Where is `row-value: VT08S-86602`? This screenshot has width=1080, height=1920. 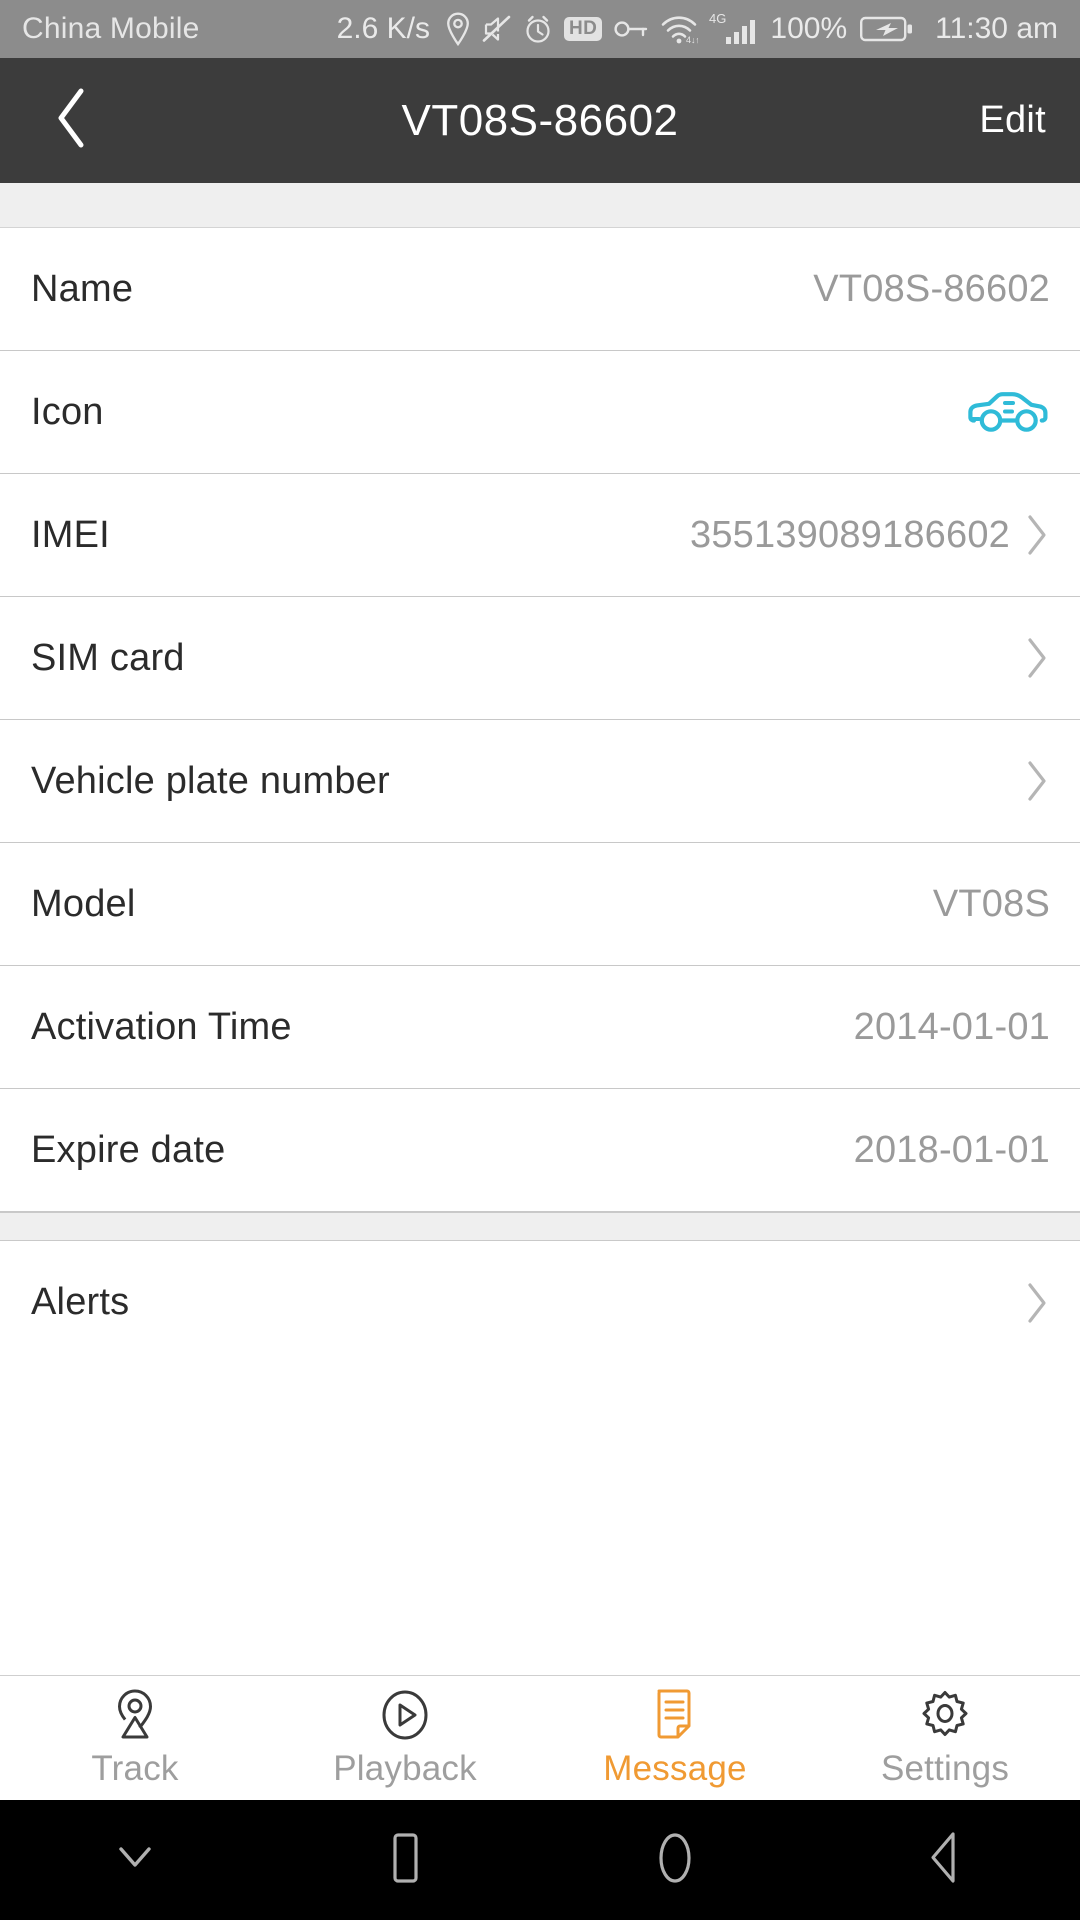
row-value: VT08S-86602 is located at coordinates (931, 288).